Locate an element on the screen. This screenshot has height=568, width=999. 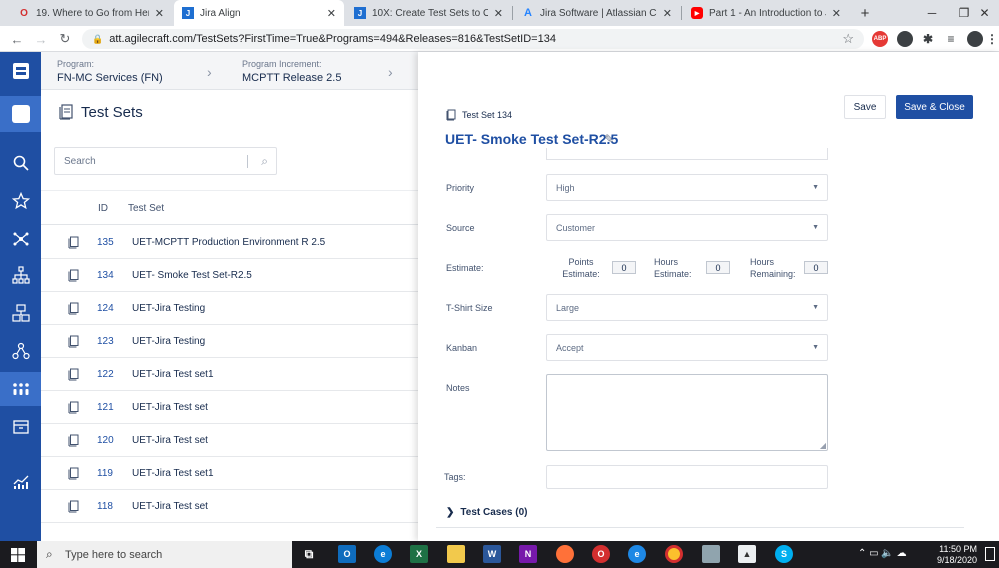
bookmark-star-icon: ☆ is located at coordinates (848, 39).